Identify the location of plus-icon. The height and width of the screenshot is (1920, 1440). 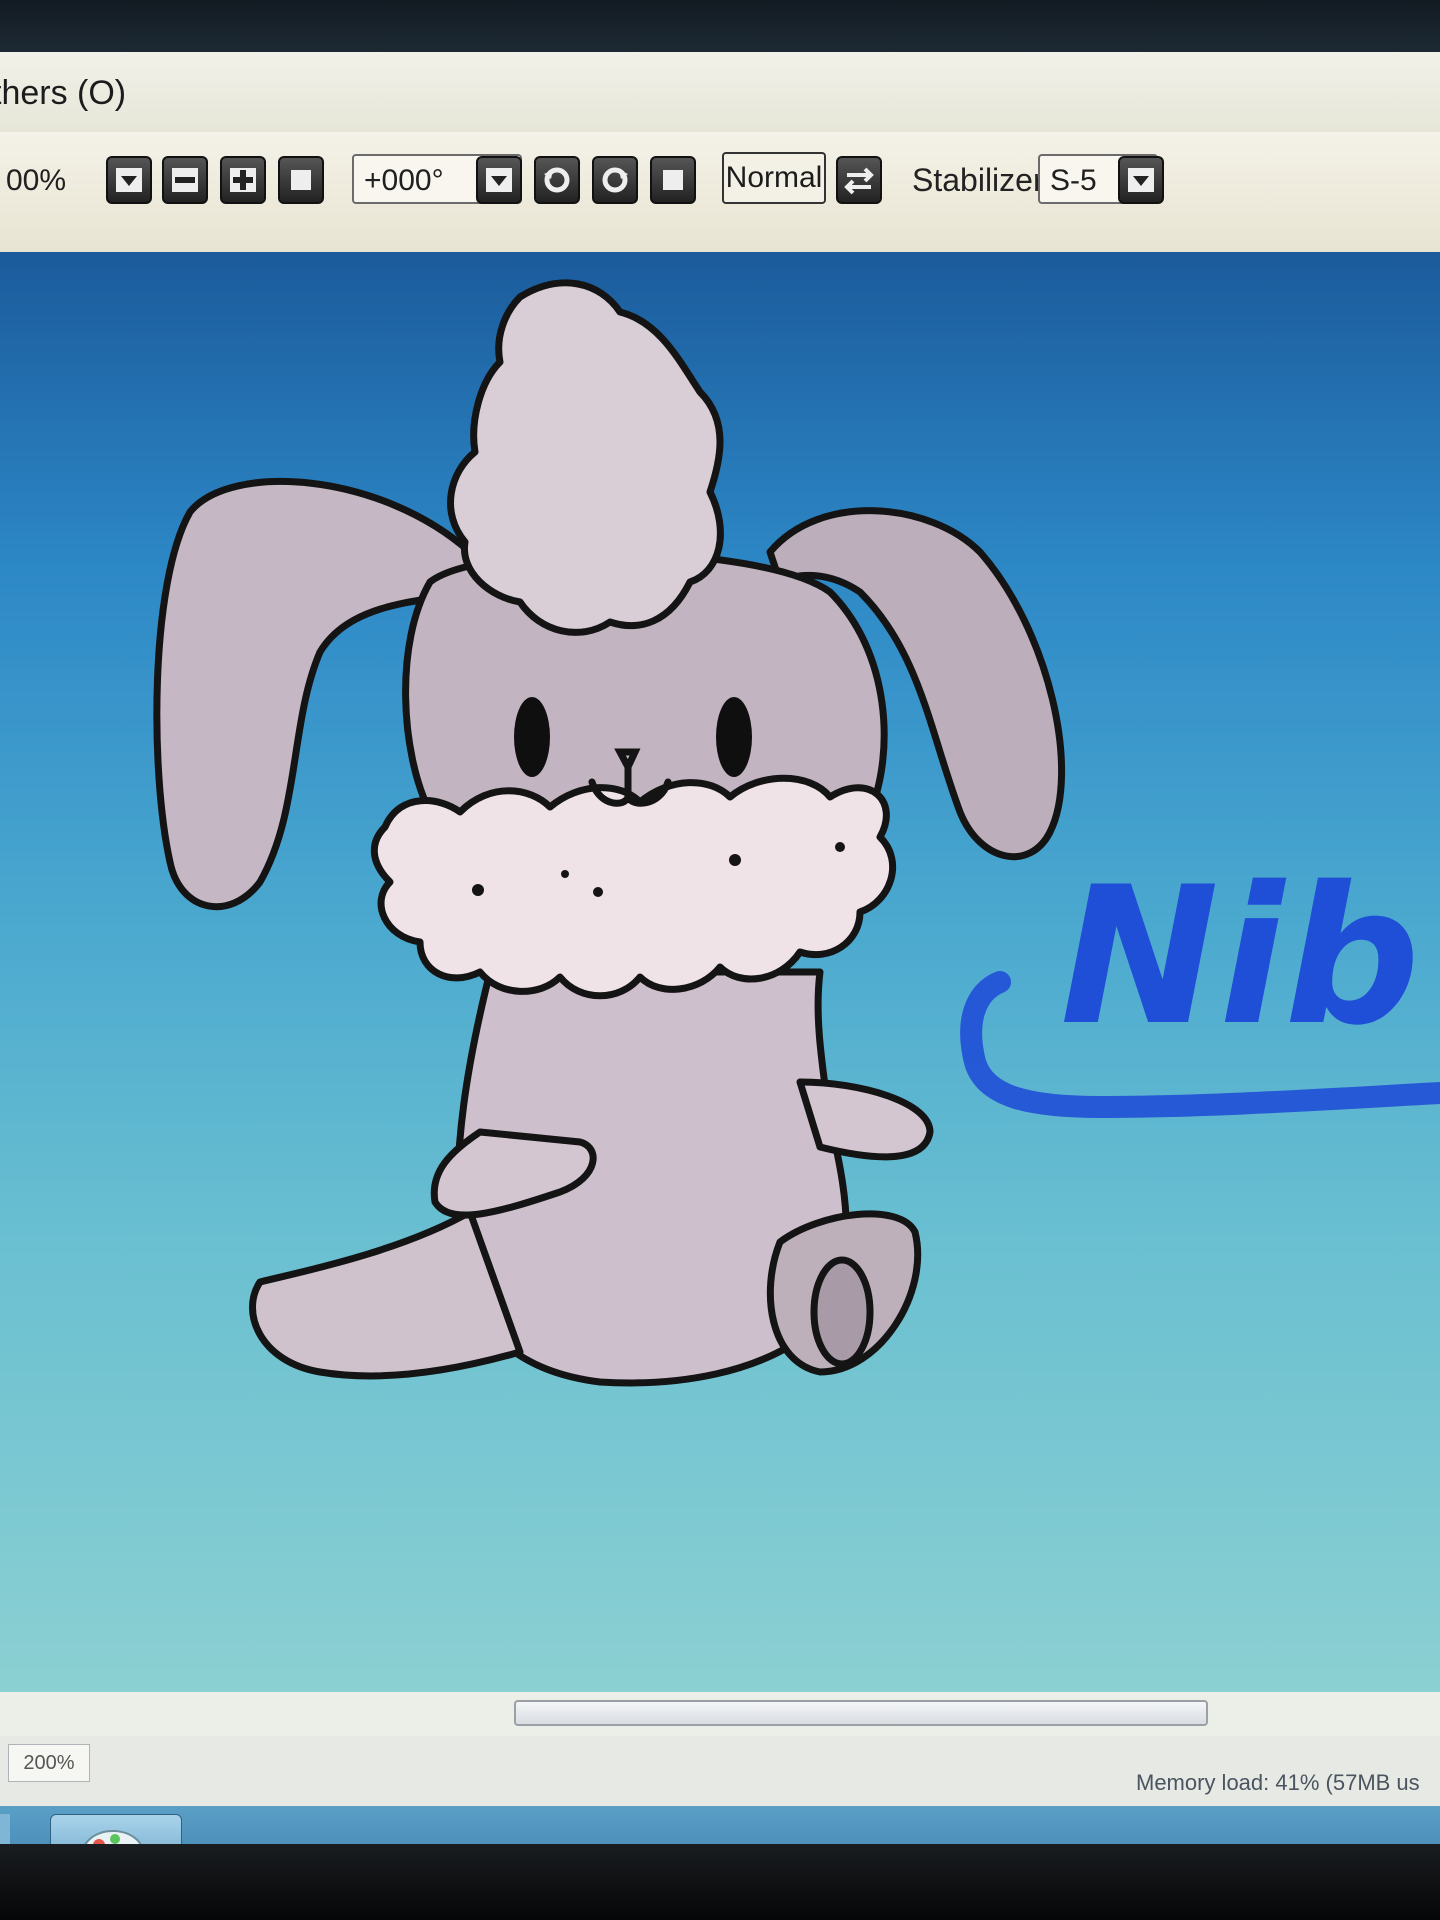
(243, 180).